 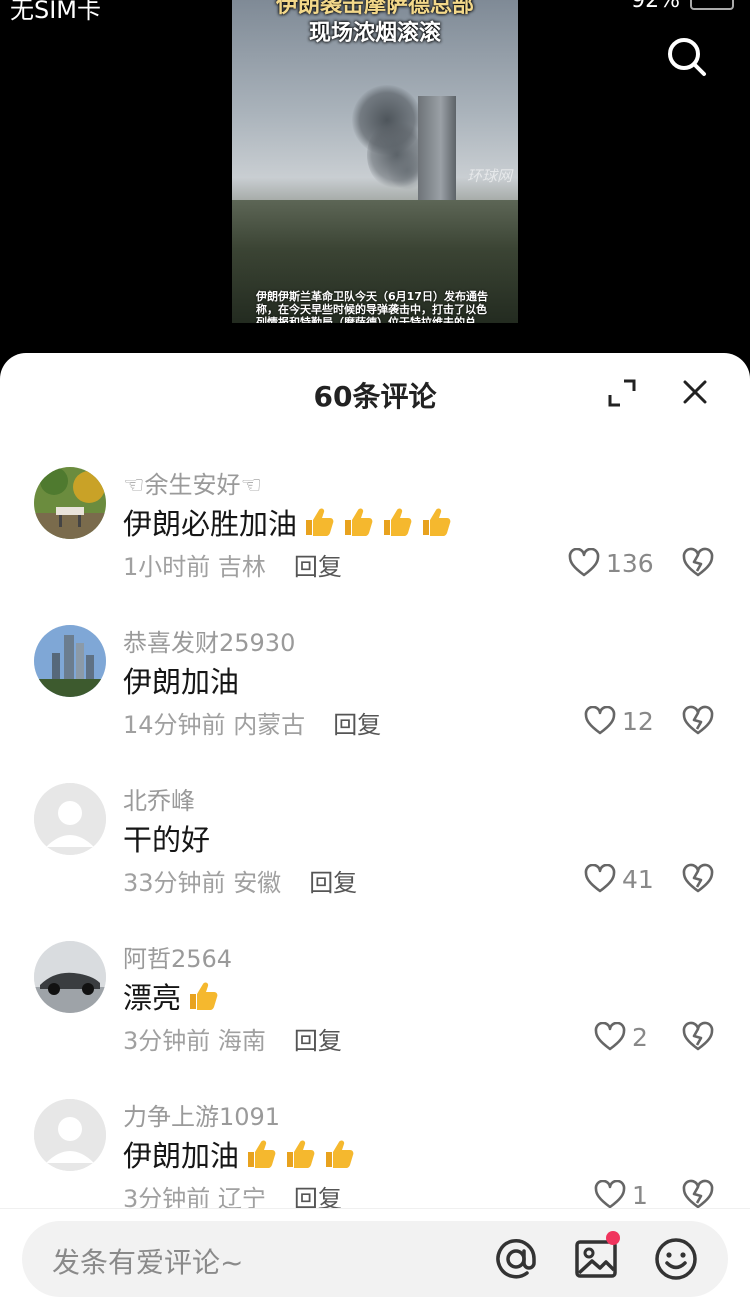 I want to click on expand-icon, so click(x=622, y=393).